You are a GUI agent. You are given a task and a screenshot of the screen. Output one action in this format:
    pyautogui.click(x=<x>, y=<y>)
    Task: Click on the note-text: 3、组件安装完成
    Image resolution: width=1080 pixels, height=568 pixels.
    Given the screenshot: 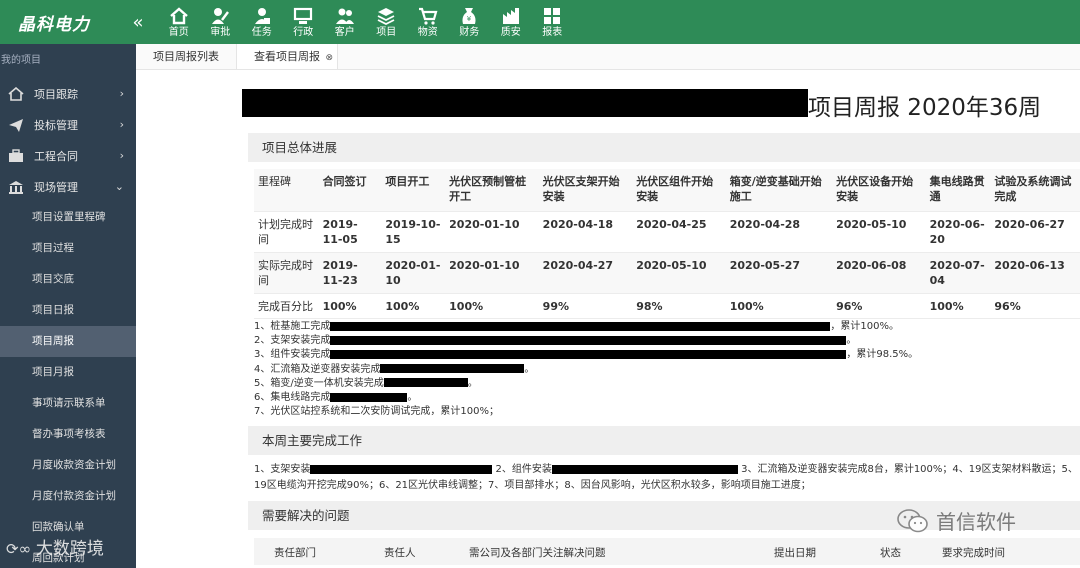 What is the action you would take?
    pyautogui.click(x=292, y=355)
    